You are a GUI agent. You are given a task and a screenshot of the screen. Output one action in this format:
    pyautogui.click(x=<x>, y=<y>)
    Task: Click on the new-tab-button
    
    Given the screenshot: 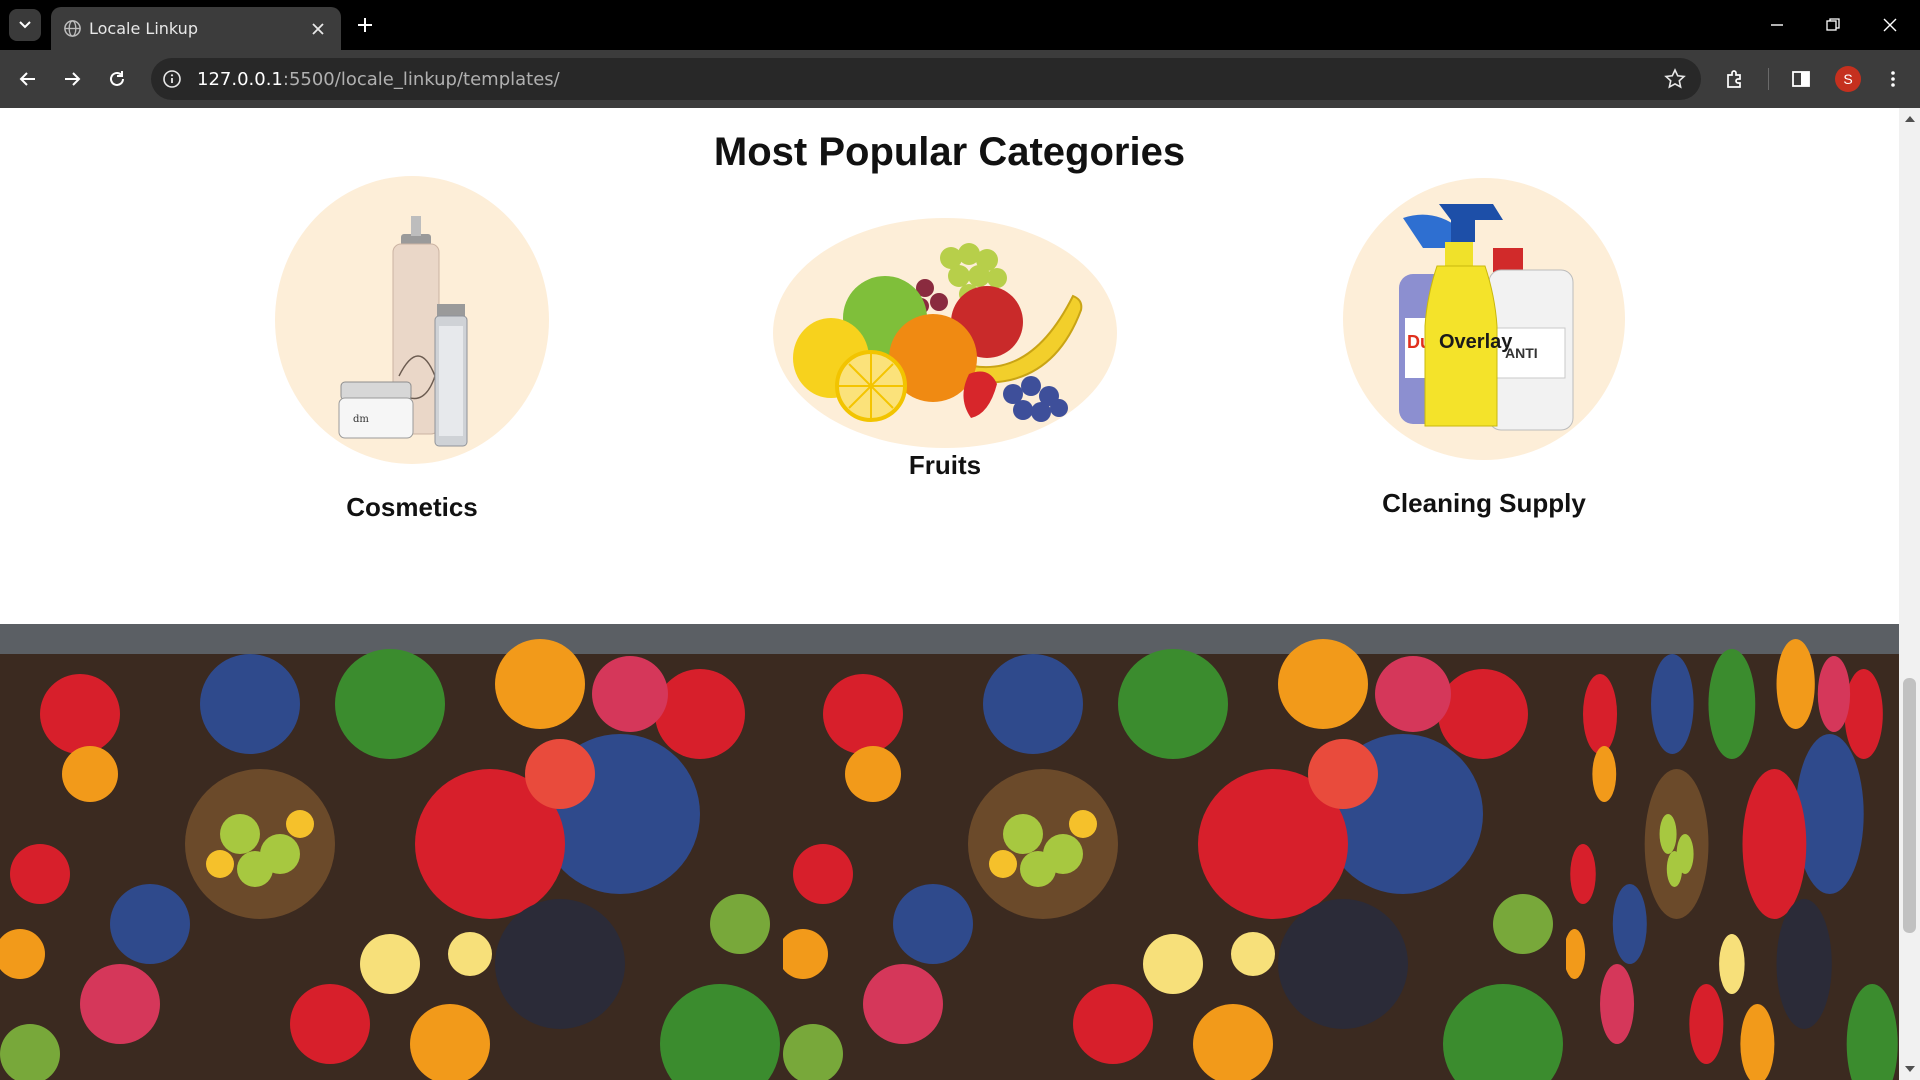 What is the action you would take?
    pyautogui.click(x=365, y=25)
    